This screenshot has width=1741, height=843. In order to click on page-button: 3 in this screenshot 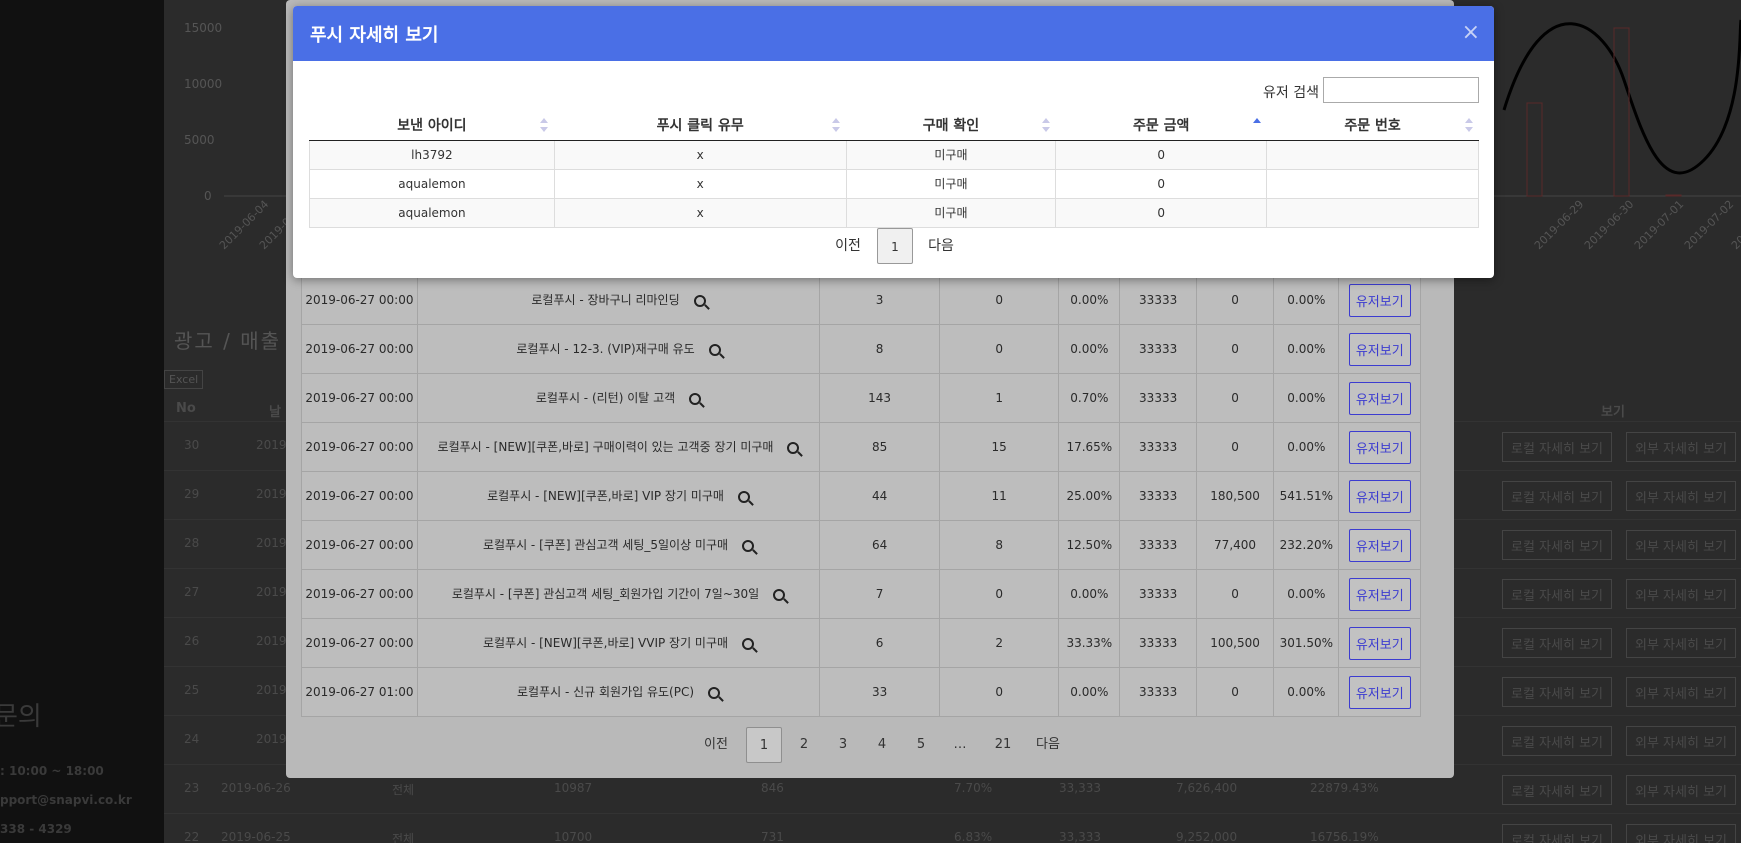, I will do `click(843, 745)`.